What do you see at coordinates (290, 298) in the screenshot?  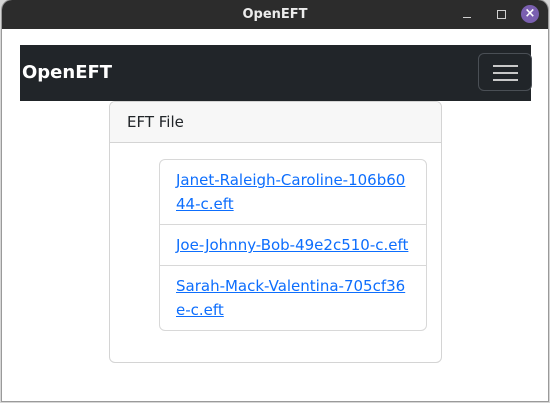 I see `file-link: Sarah-Mack-Valentina-705cf36e-c.eft` at bounding box center [290, 298].